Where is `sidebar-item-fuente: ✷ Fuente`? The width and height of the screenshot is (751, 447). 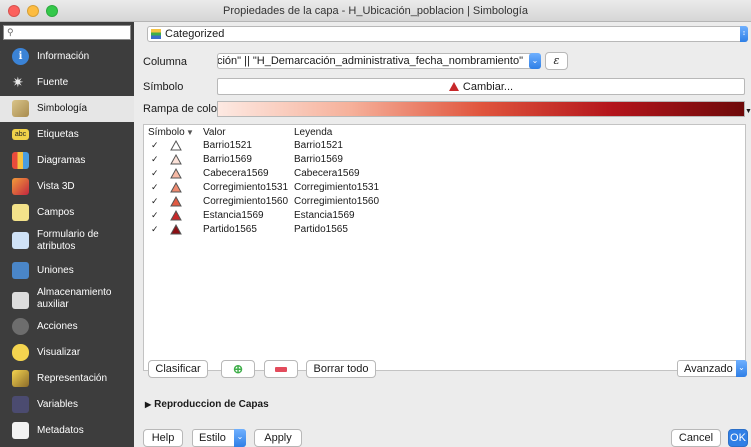 sidebar-item-fuente: ✷ Fuente is located at coordinates (67, 83).